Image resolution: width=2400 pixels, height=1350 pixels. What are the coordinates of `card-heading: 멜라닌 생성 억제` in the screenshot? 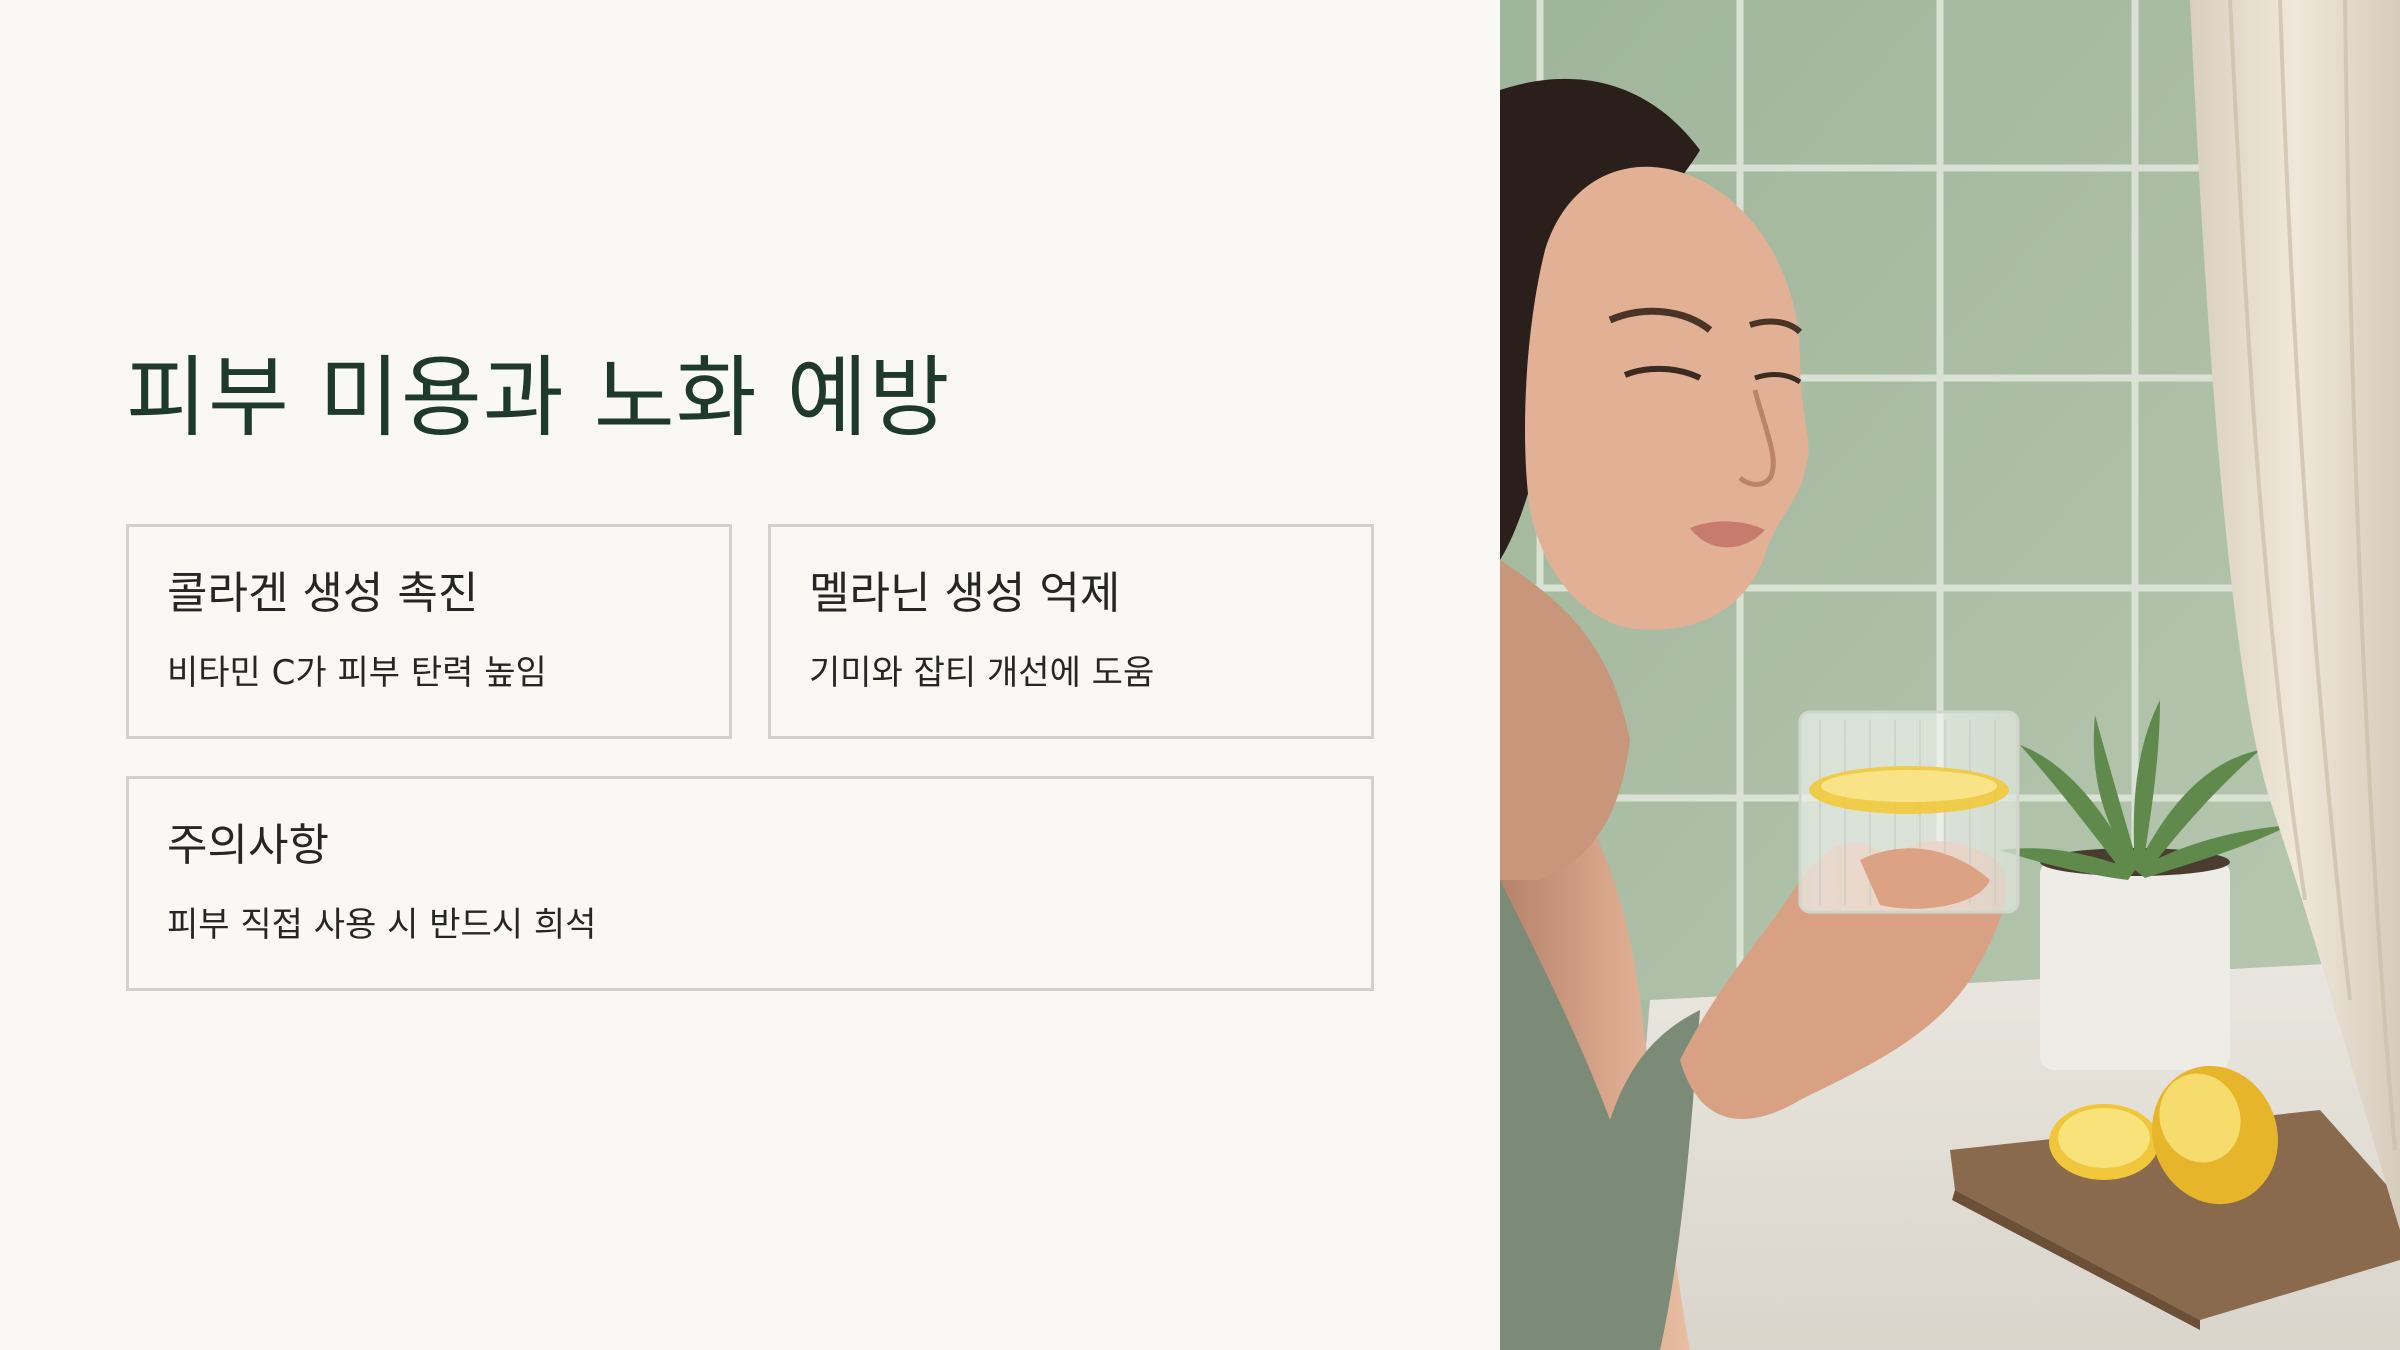 It's located at (965, 593).